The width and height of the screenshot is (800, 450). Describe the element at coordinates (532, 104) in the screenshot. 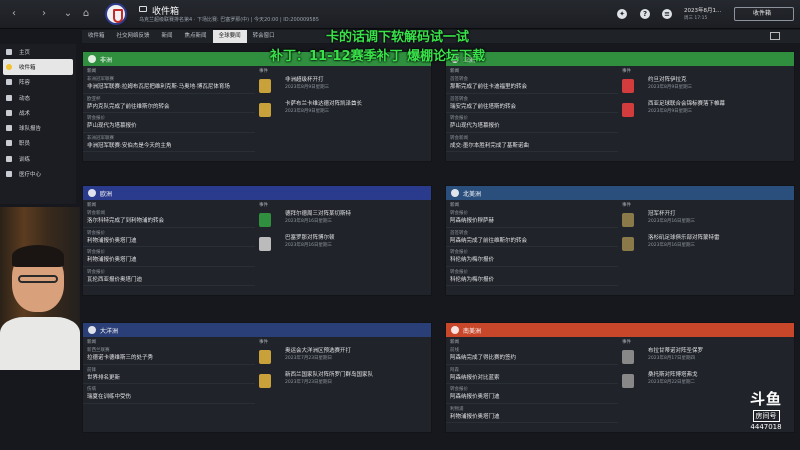

I see `news-item: 首签转会 瑞安完成了前往塔斯的转会` at that location.